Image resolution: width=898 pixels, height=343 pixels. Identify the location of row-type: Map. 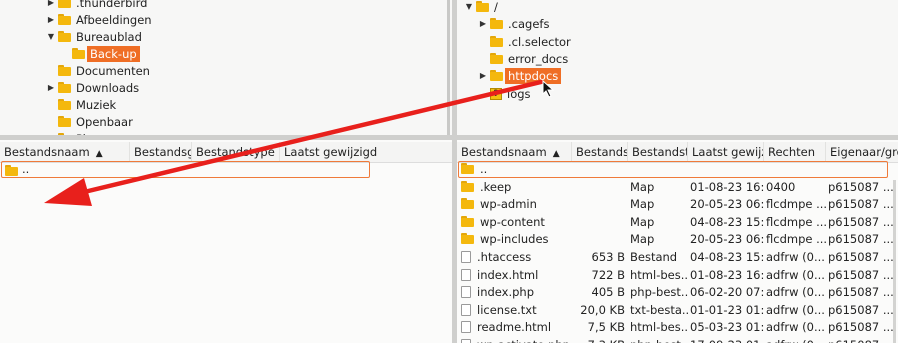
(642, 239).